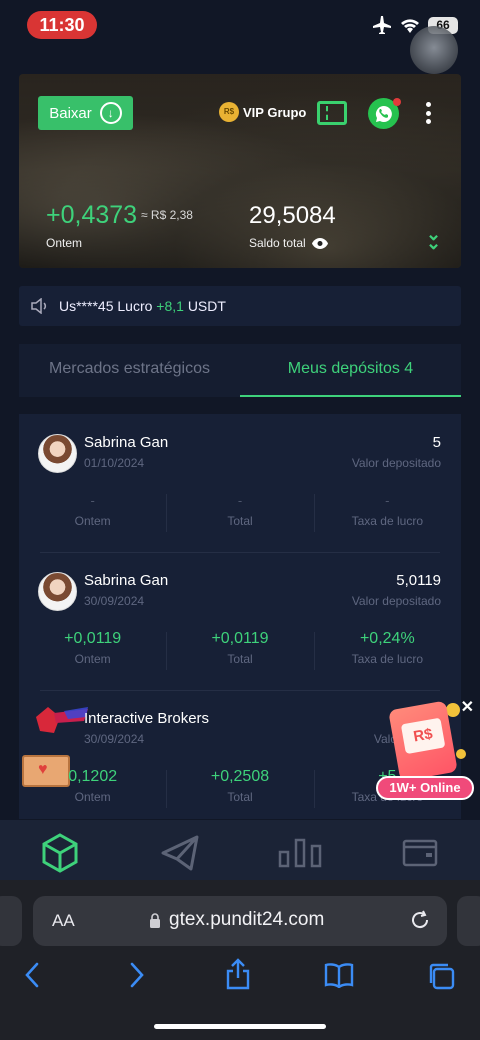  What do you see at coordinates (292, 215) in the screenshot?
I see `total-balance: 29,5084` at bounding box center [292, 215].